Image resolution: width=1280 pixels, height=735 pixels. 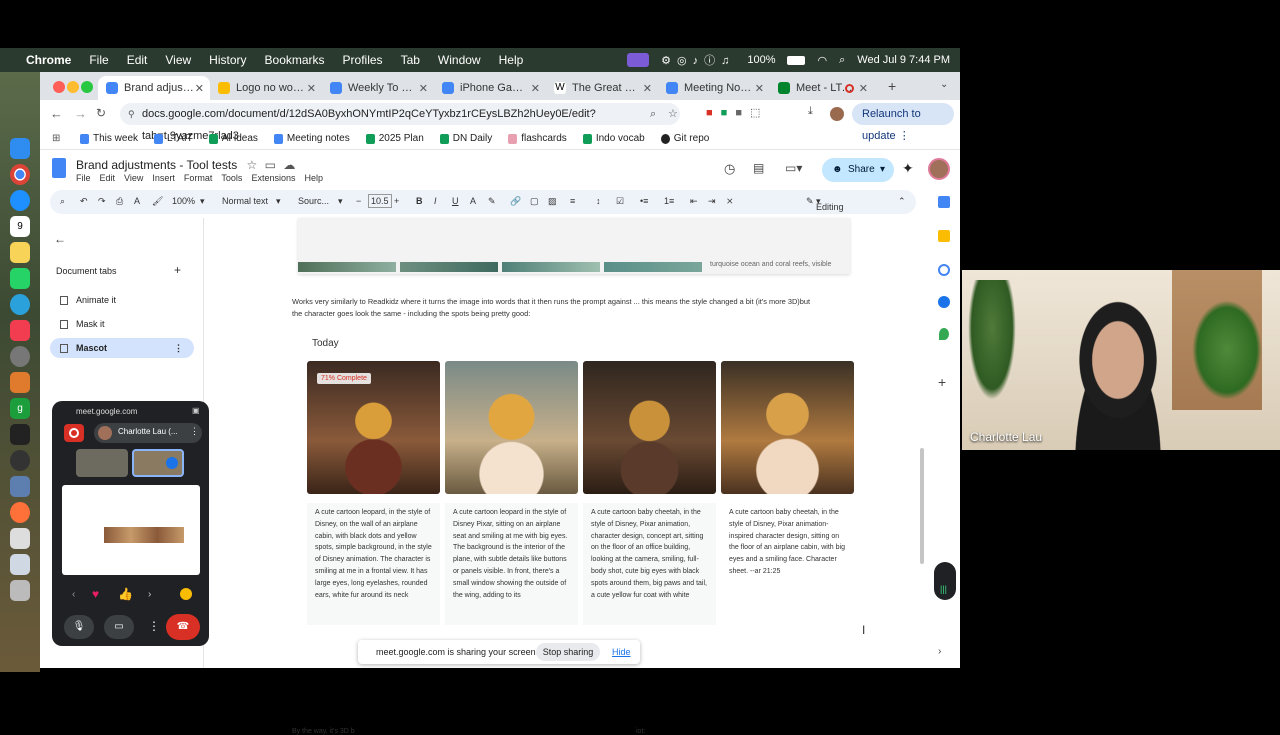 I want to click on forward-icon: →, so click(x=80, y=113).